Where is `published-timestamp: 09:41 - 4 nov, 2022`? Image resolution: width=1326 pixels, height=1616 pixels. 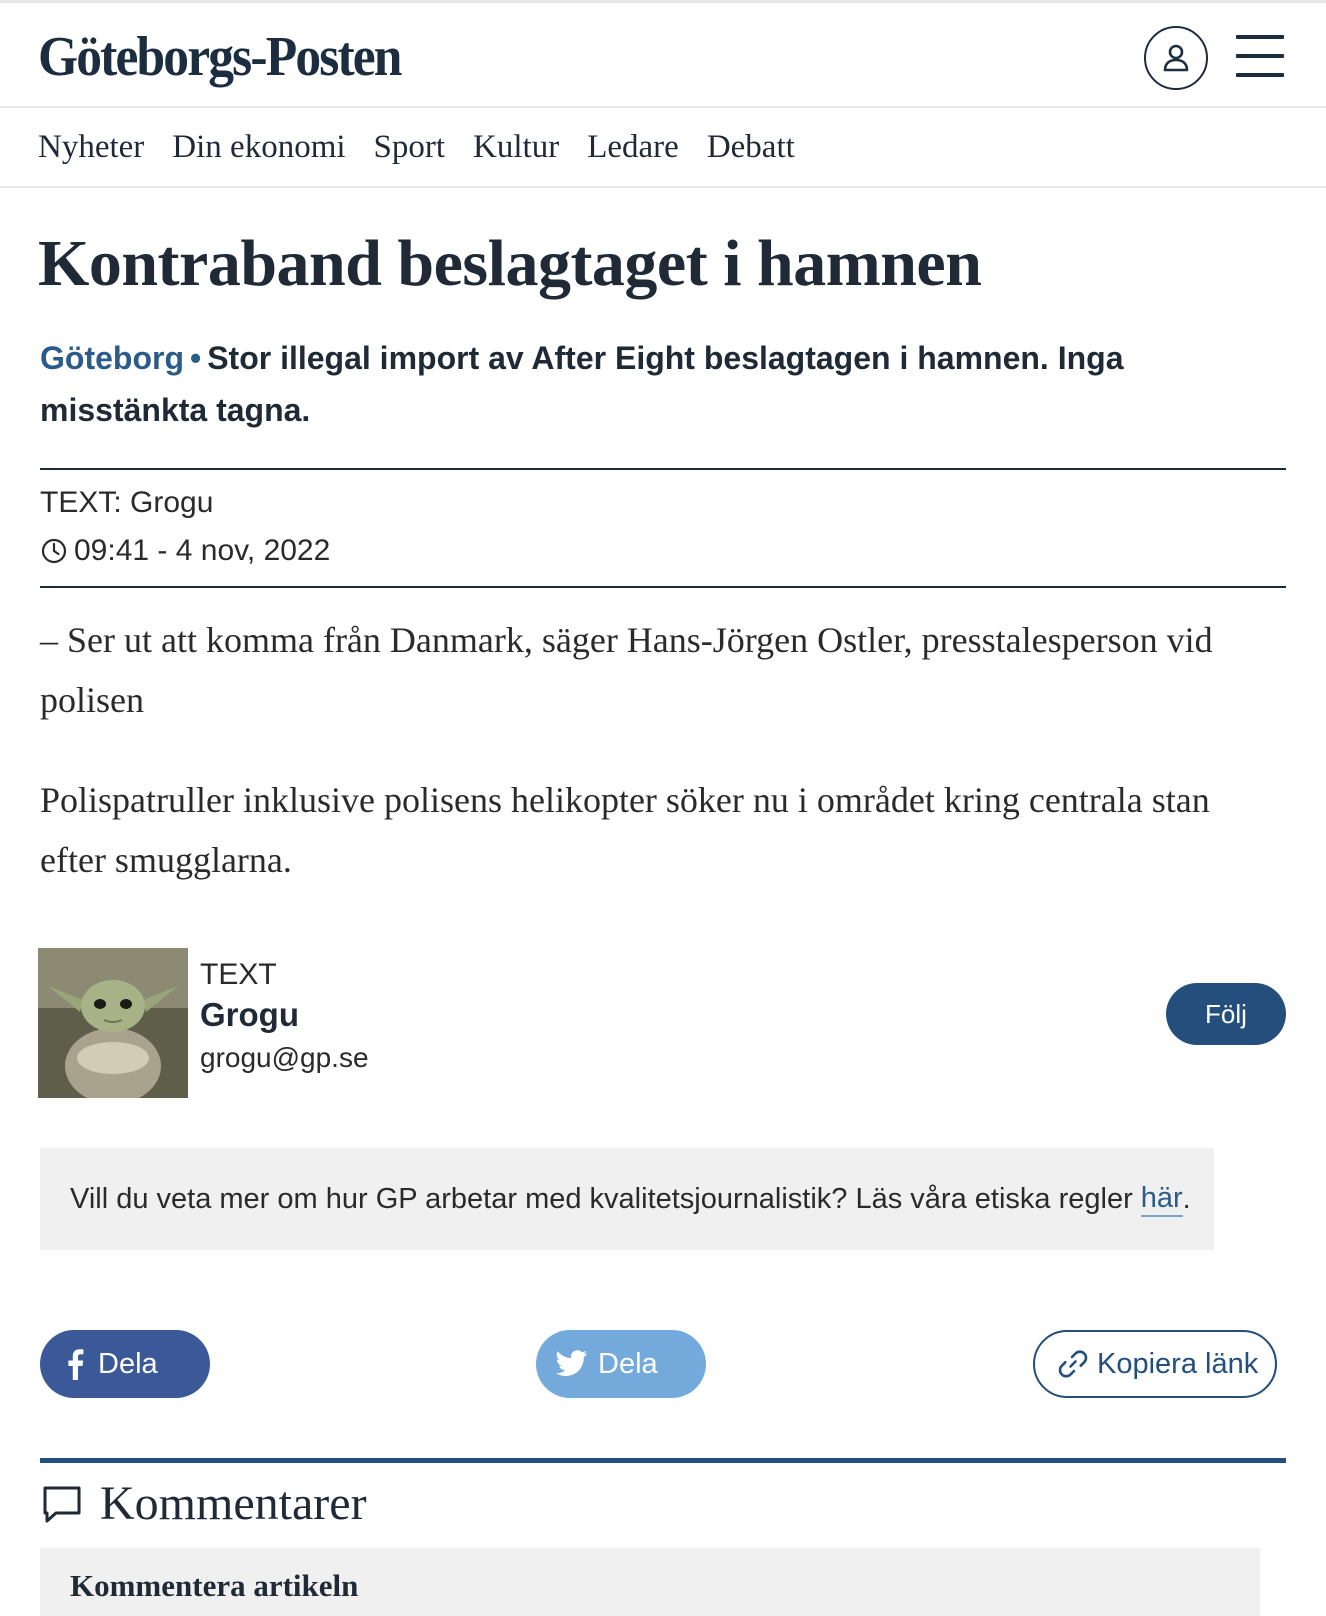 published-timestamp: 09:41 - 4 nov, 2022 is located at coordinates (202, 550).